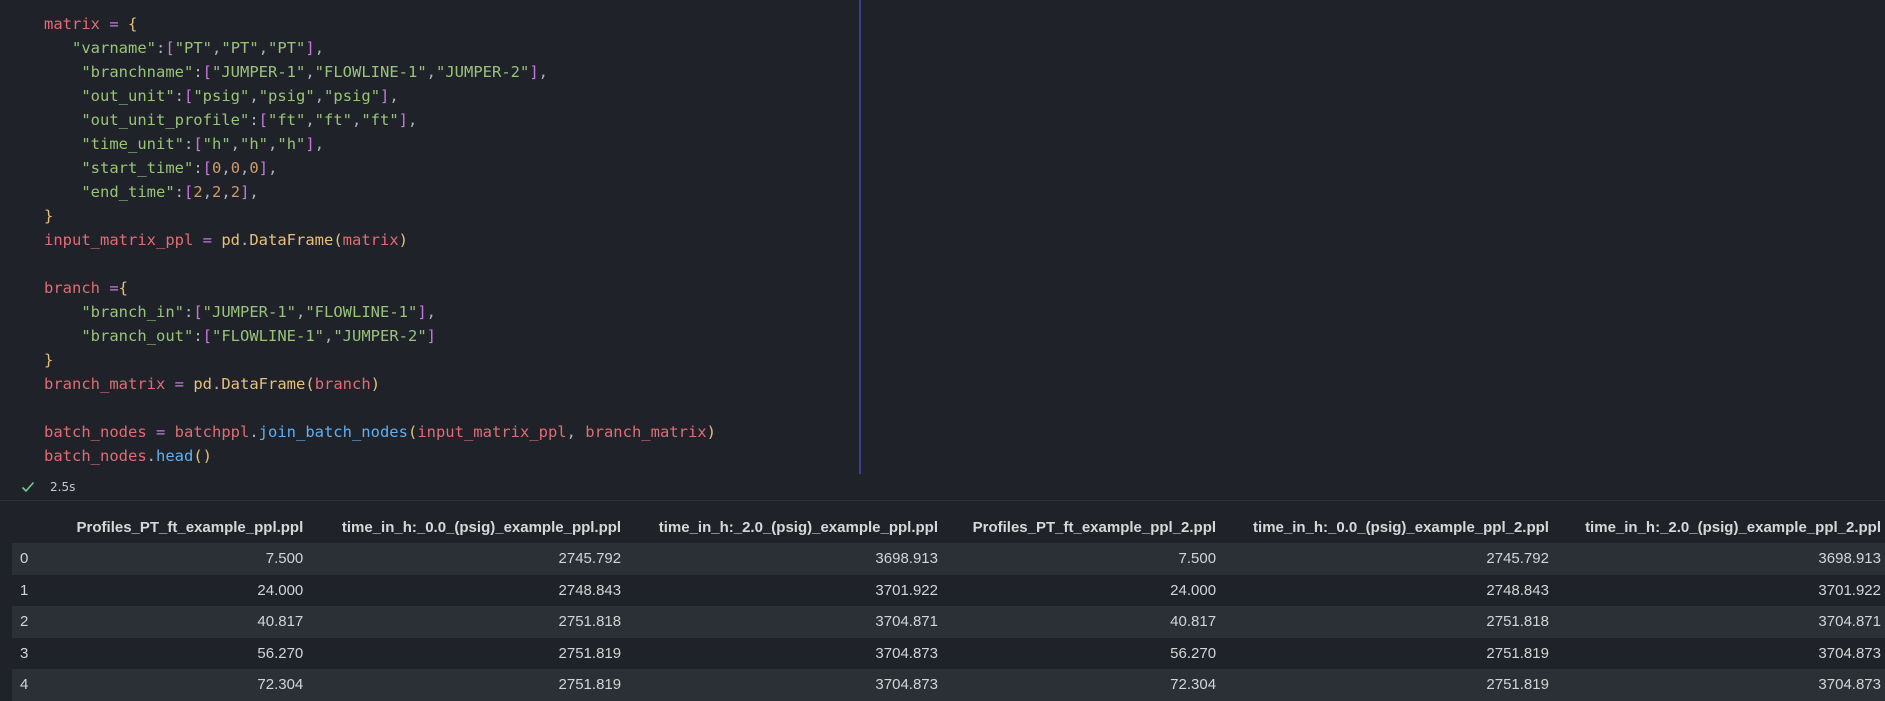 This screenshot has width=1885, height=701. What do you see at coordinates (380, 312) in the screenshot?
I see `code-line: "branch_in":["JUMPER-1","FLOWLINE-1"],` at bounding box center [380, 312].